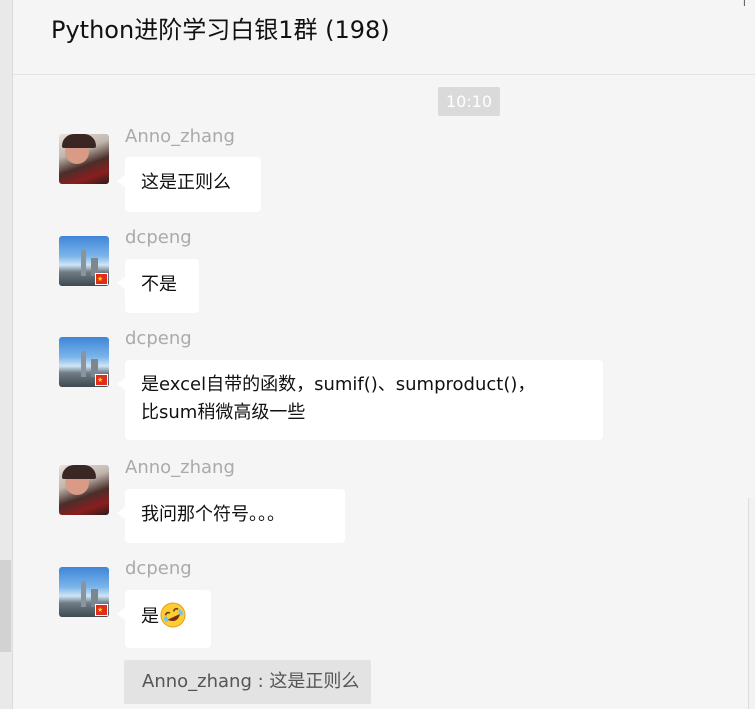  I want to click on chat-header: Python进阶学习白银1群 (198) ↑, so click(384, 37).